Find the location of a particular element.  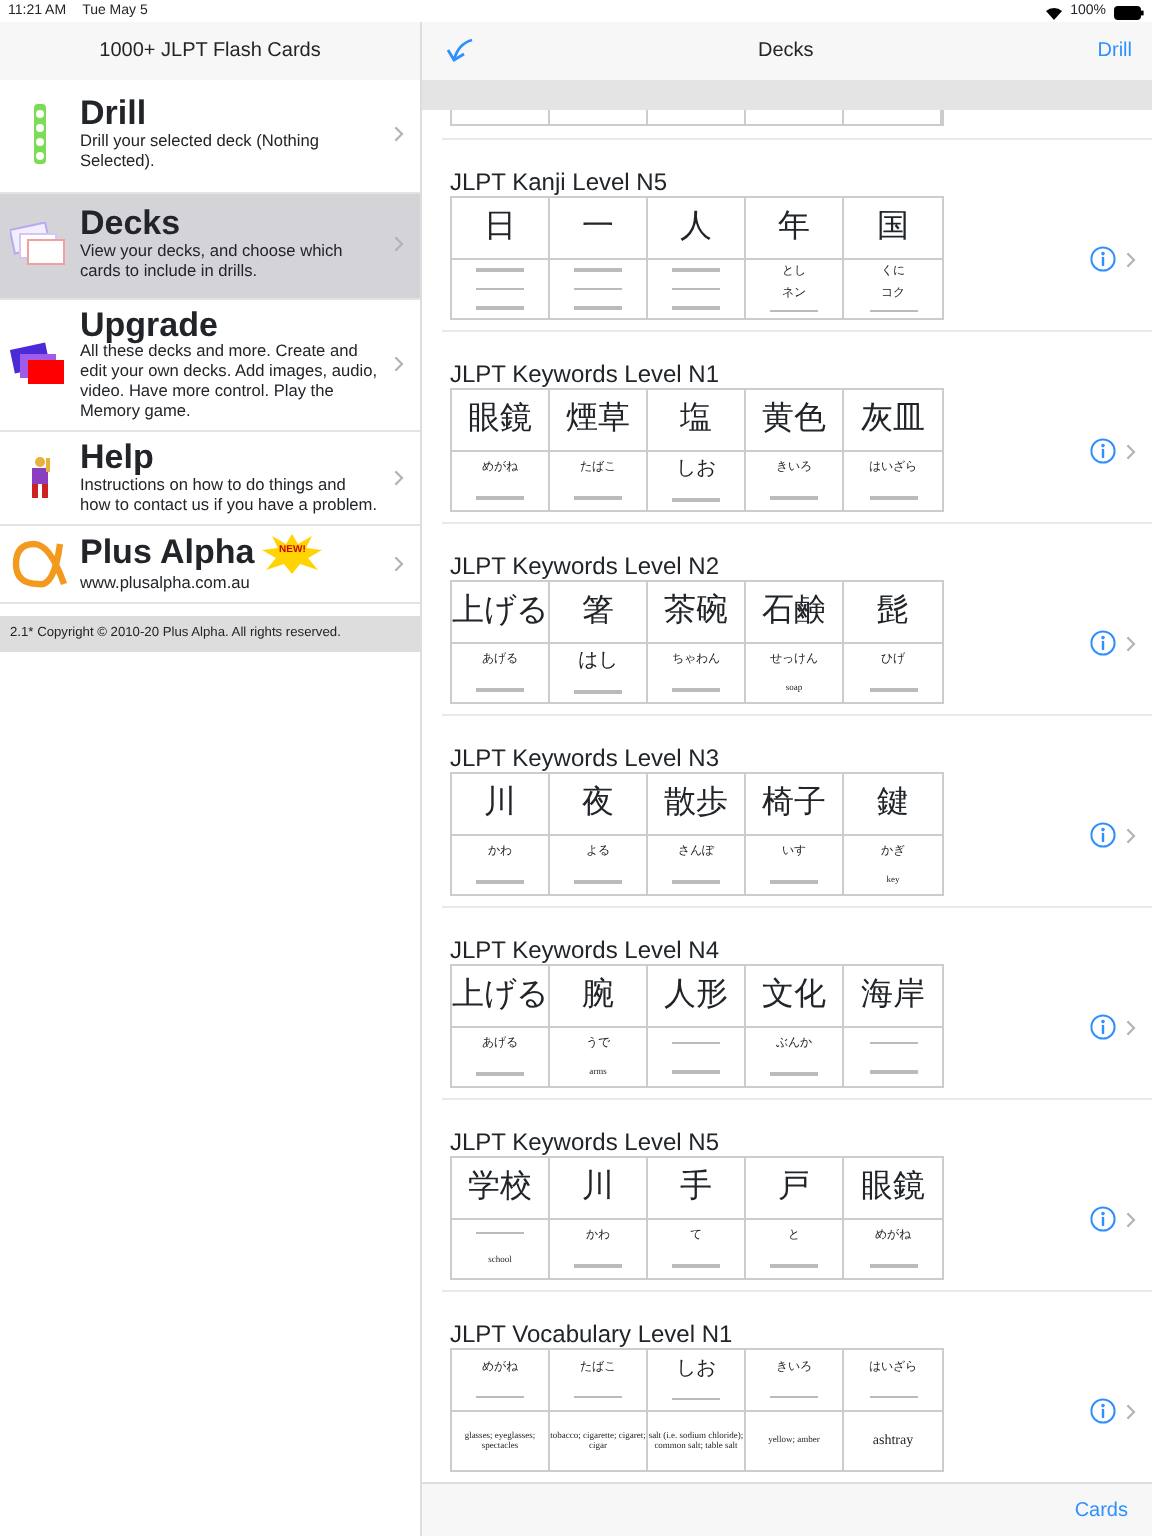

card-text: 夜 is located at coordinates (598, 804).